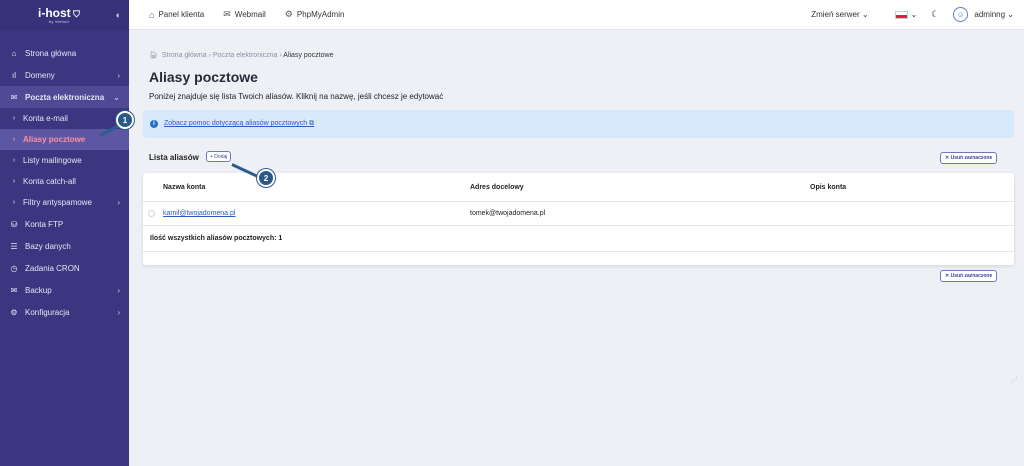  I want to click on sidebar-item-label: Konta catch-all, so click(49, 181).